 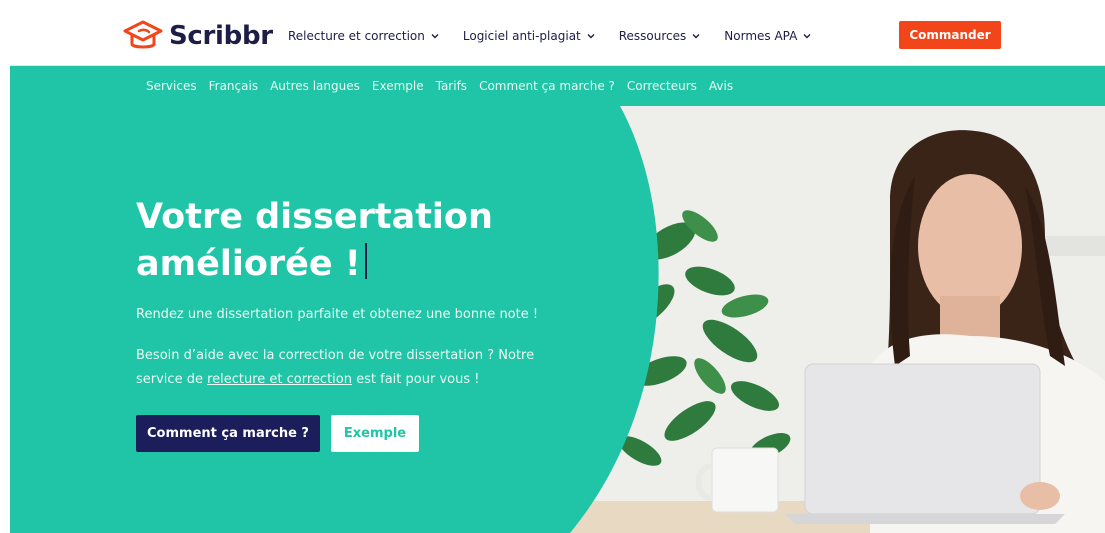 I want to click on hero-title-line2-wrap: améliorée !, so click(x=376, y=264).